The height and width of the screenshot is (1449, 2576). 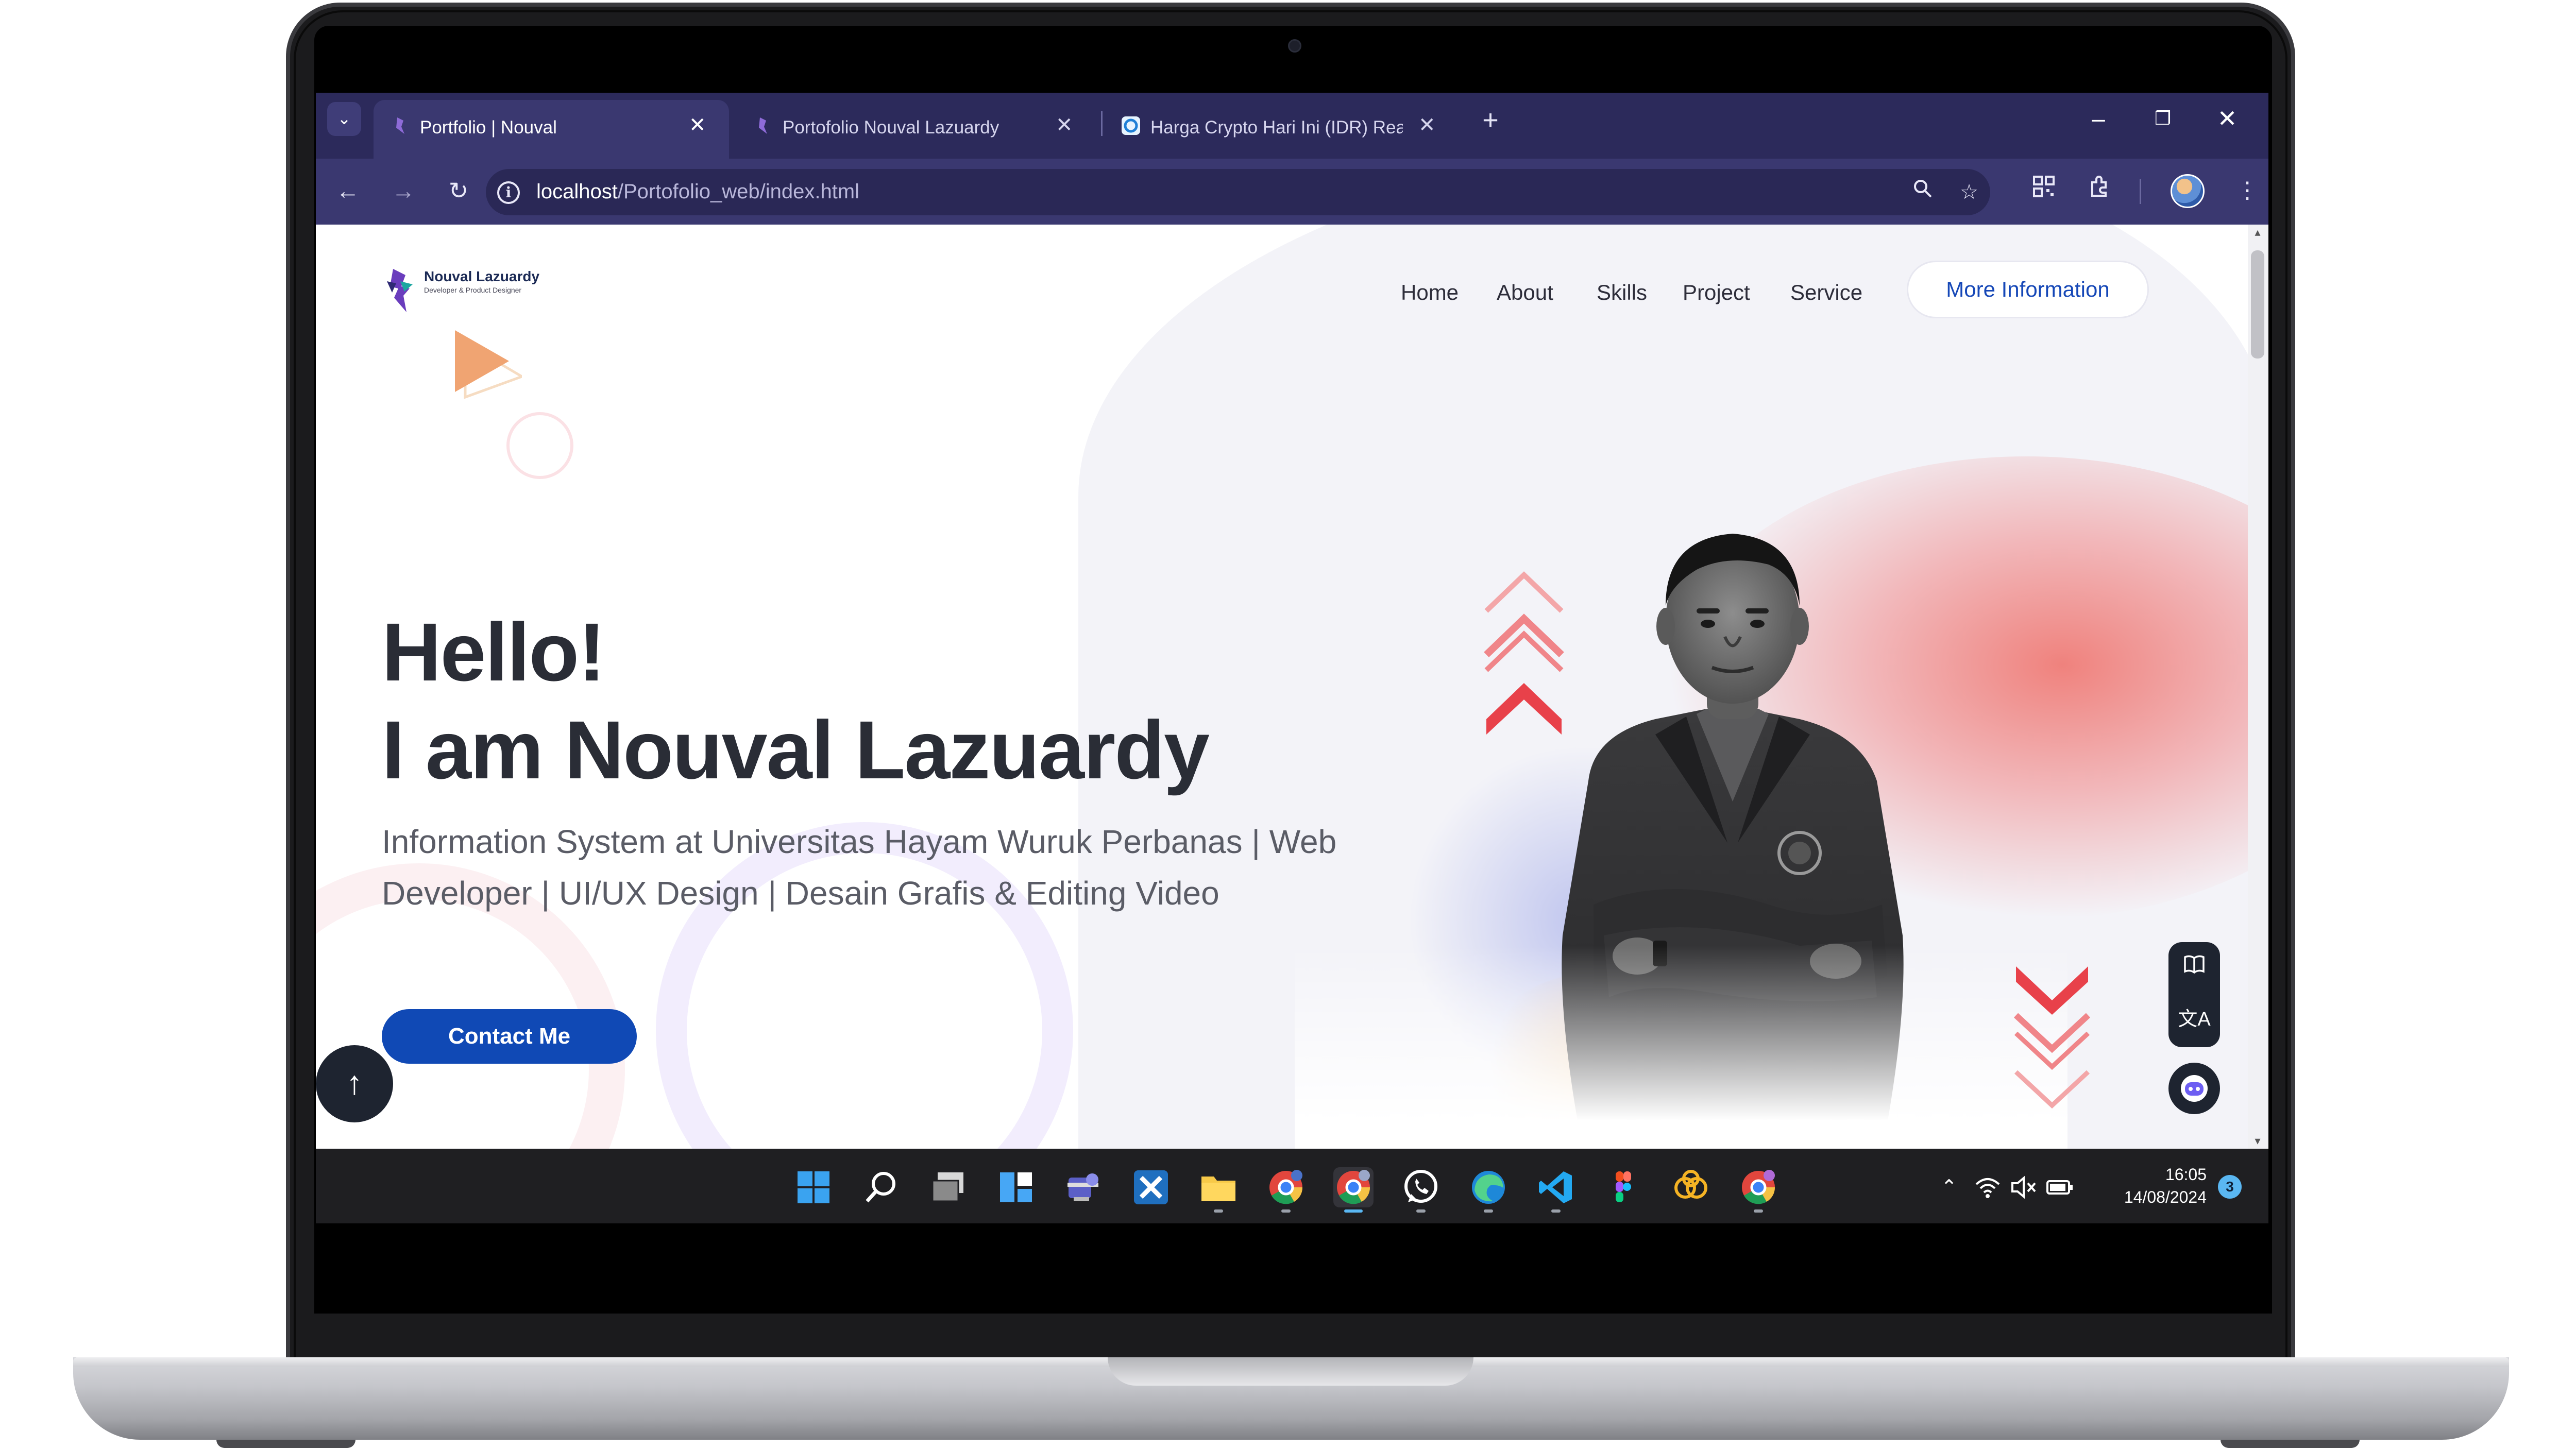 What do you see at coordinates (2227, 119) in the screenshot?
I see `close-window-icon: ✕` at bounding box center [2227, 119].